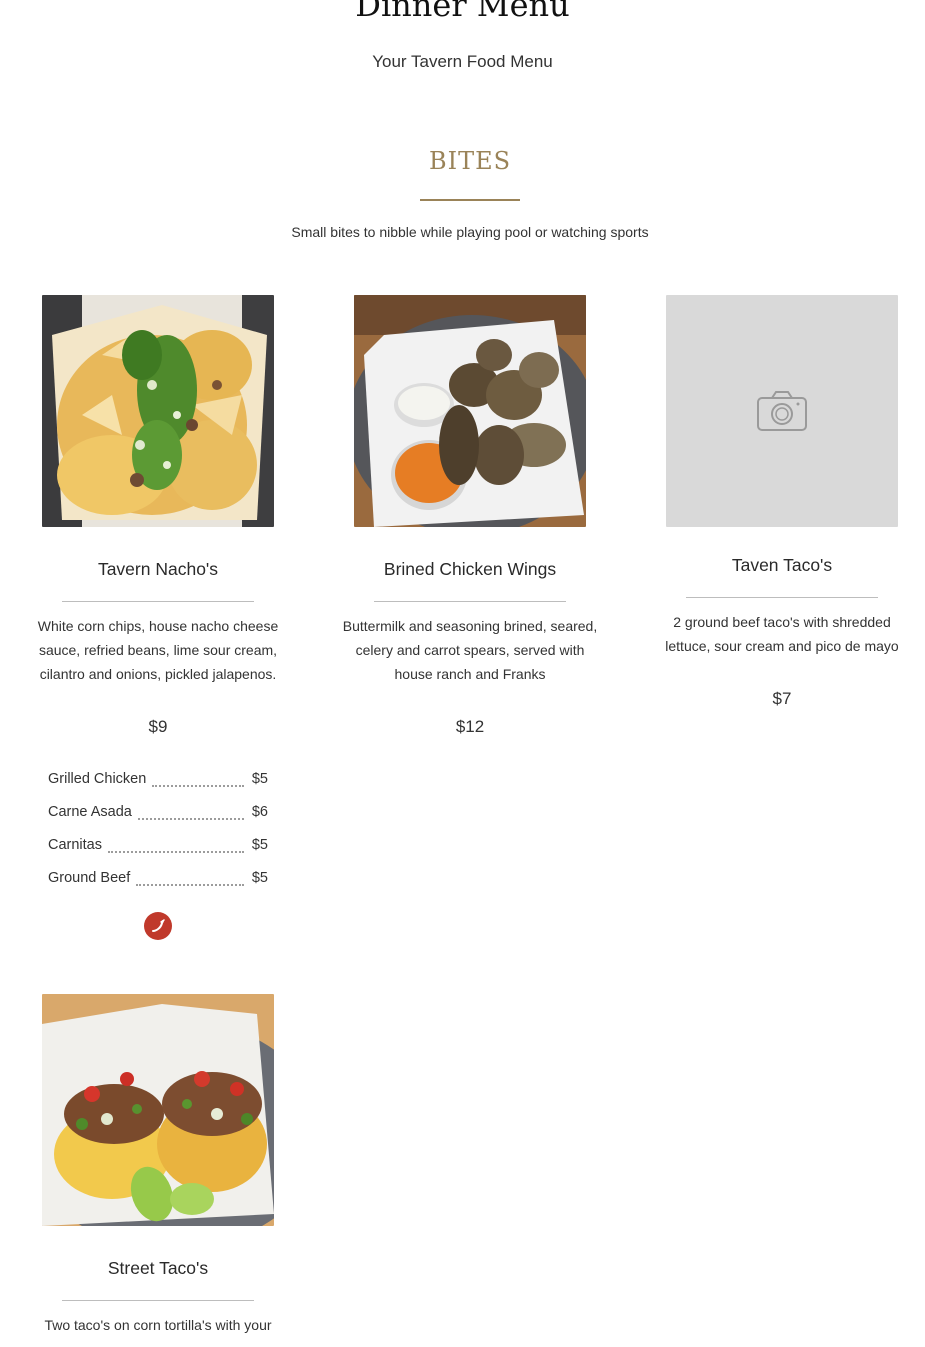  What do you see at coordinates (158, 411) in the screenshot?
I see `nachos-photo` at bounding box center [158, 411].